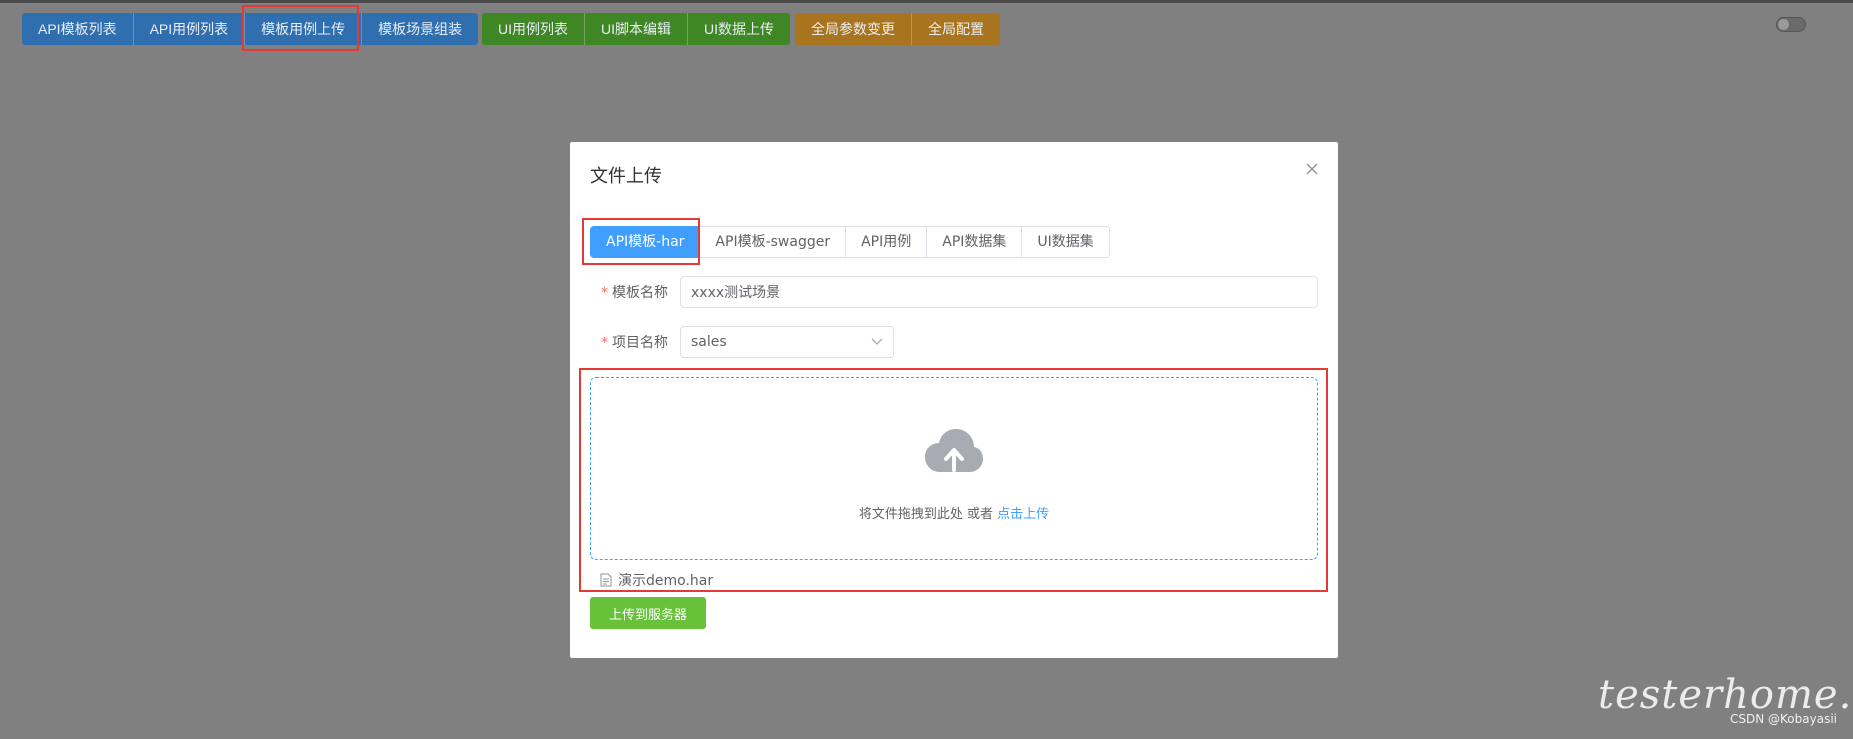 Image resolution: width=1853 pixels, height=739 pixels. What do you see at coordinates (926, 514) in the screenshot?
I see `upload-hint: 将文件拖拽到此处 或者` at bounding box center [926, 514].